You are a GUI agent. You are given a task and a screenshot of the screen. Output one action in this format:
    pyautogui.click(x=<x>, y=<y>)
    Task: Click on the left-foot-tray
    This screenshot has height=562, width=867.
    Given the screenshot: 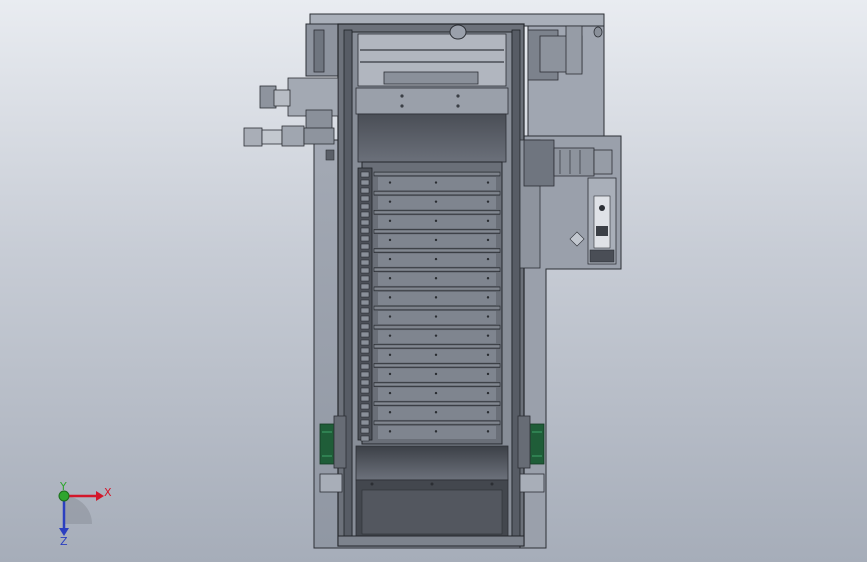 What is the action you would take?
    pyautogui.click(x=331, y=483)
    